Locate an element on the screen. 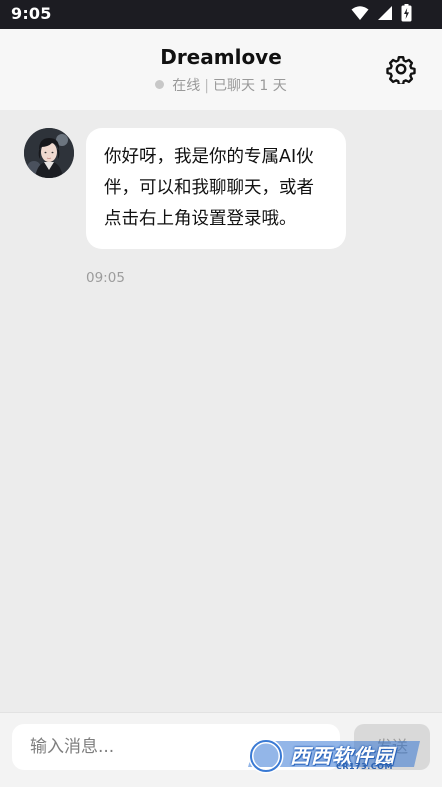 The image size is (442, 787). gear-icon is located at coordinates (401, 71).